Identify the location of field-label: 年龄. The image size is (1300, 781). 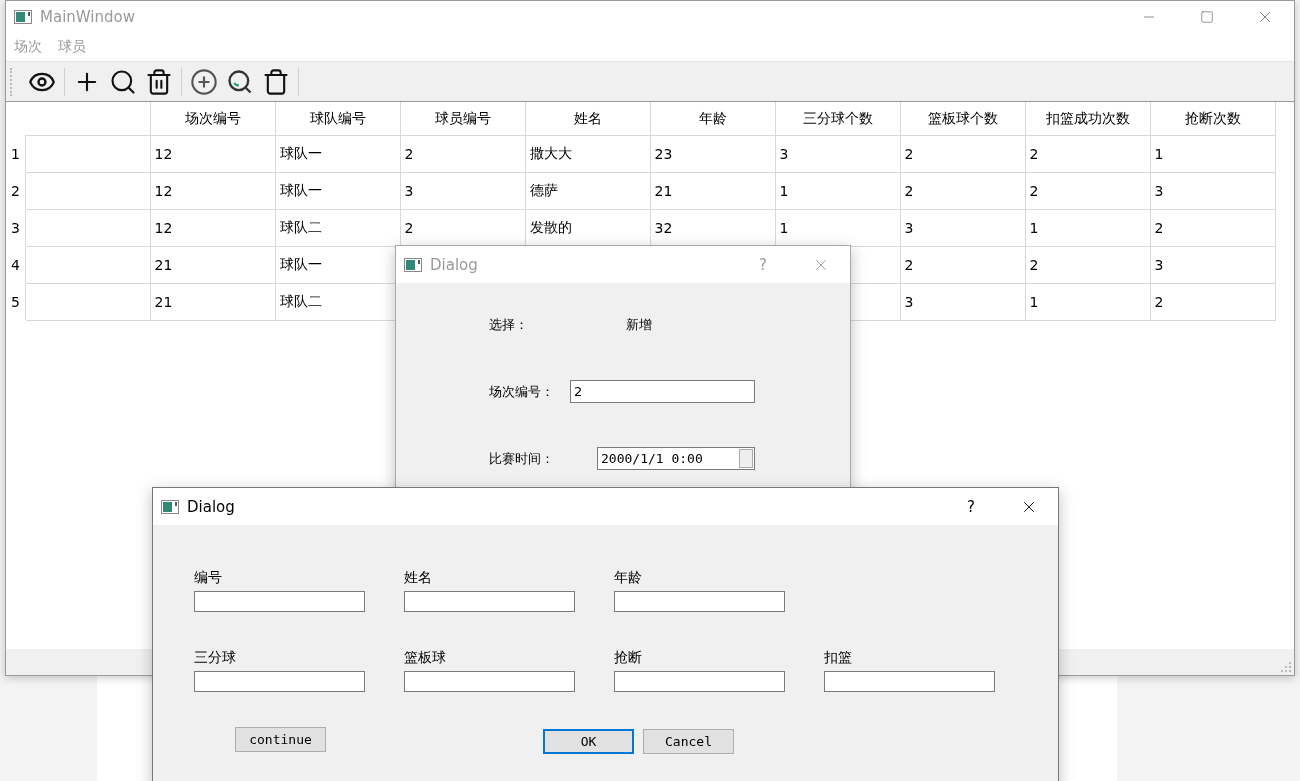
(628, 578).